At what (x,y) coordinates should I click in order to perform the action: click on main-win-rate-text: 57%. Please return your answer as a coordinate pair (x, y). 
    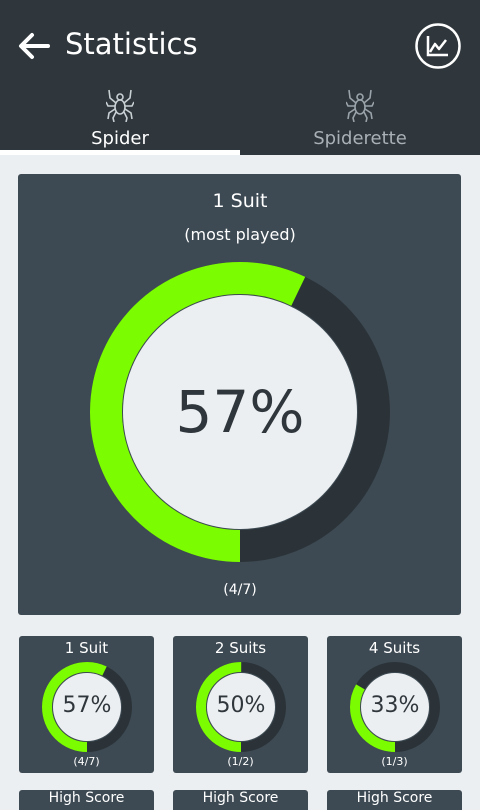
    Looking at the image, I should click on (240, 412).